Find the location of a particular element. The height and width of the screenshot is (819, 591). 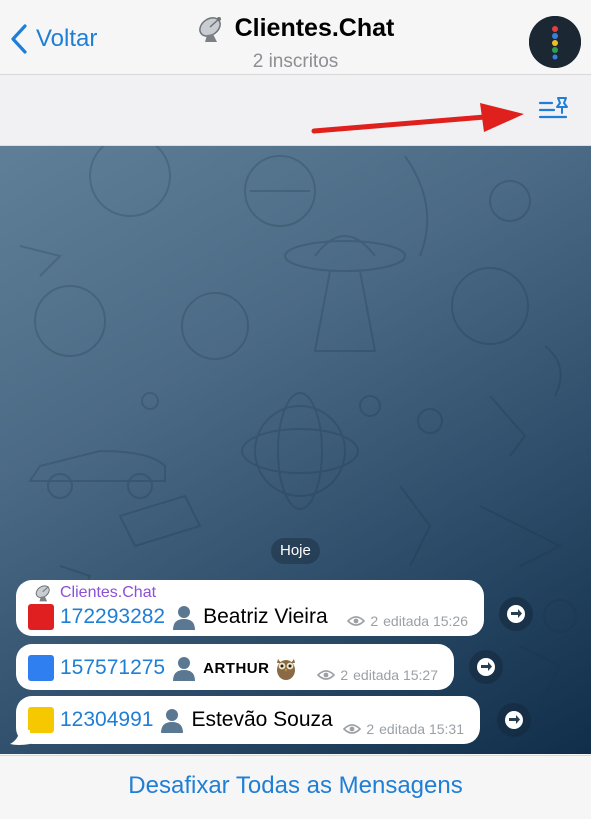

contact-name: Estevão Souza is located at coordinates (262, 719).